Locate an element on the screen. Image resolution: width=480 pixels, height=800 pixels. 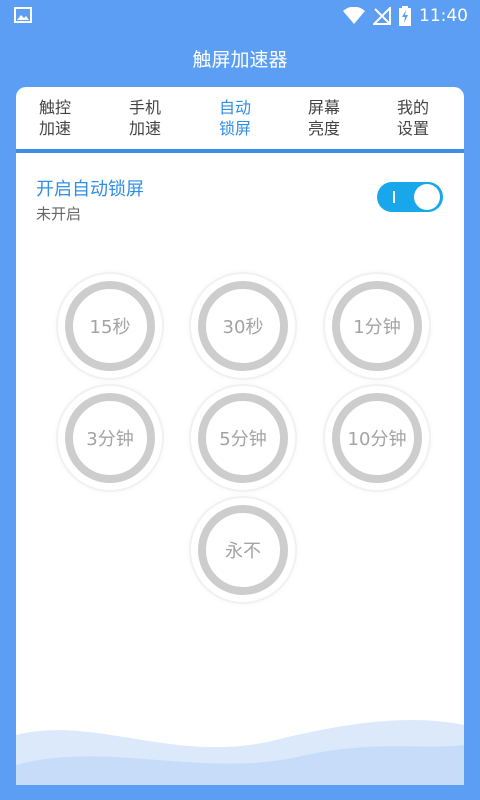
timeout-option-15s: 15秒 is located at coordinates (110, 326).